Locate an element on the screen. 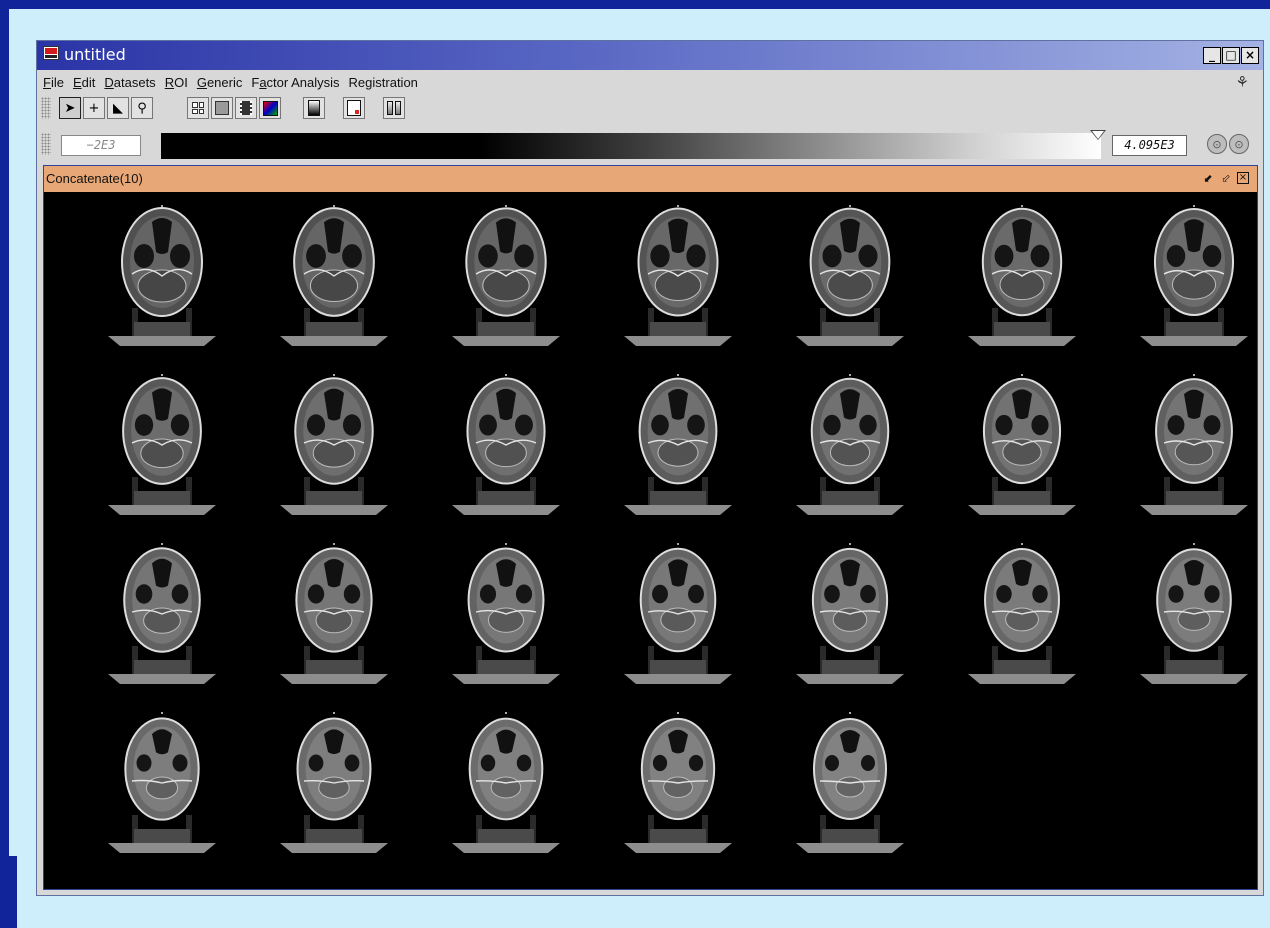 This screenshot has width=1270, height=928. colorbar-row: −2E3 4.095E3 ⊙ ⊙ is located at coordinates (650, 143).